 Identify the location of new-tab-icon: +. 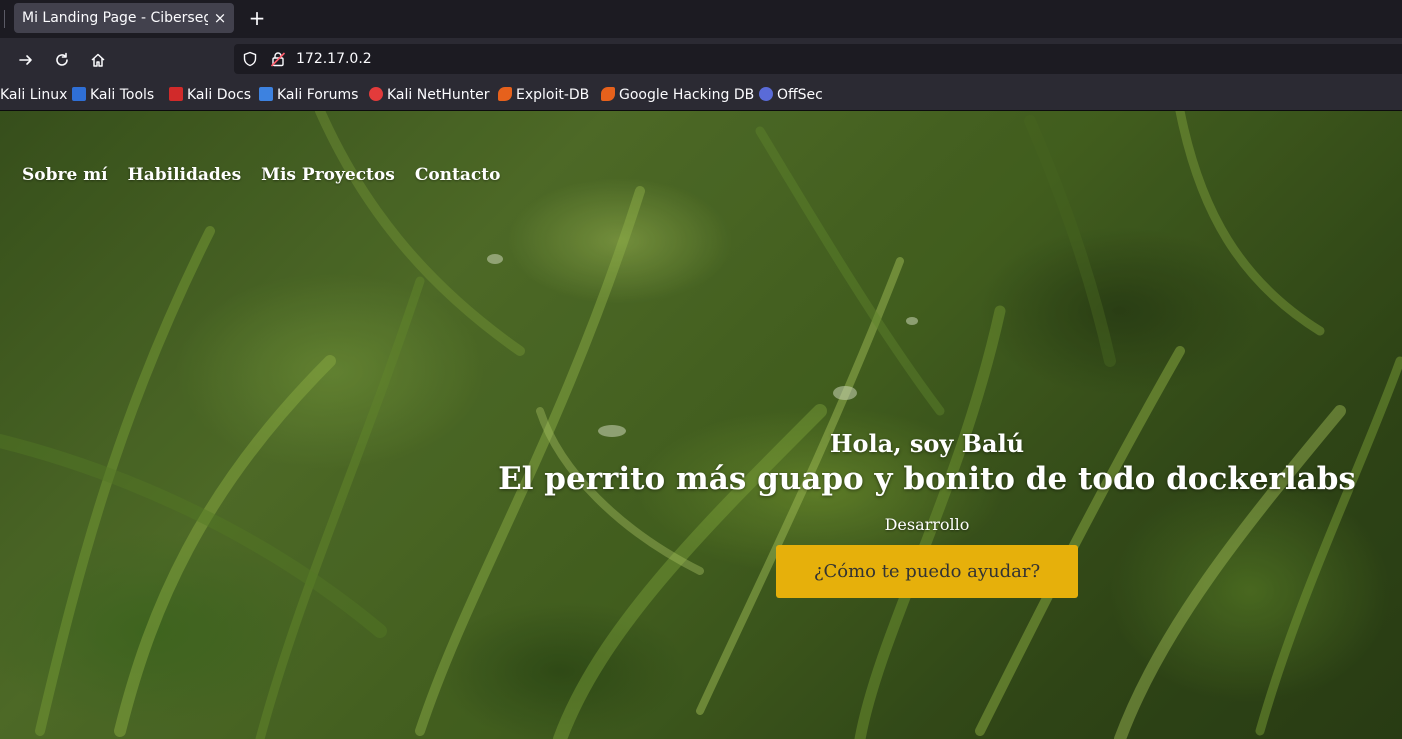
(257, 18).